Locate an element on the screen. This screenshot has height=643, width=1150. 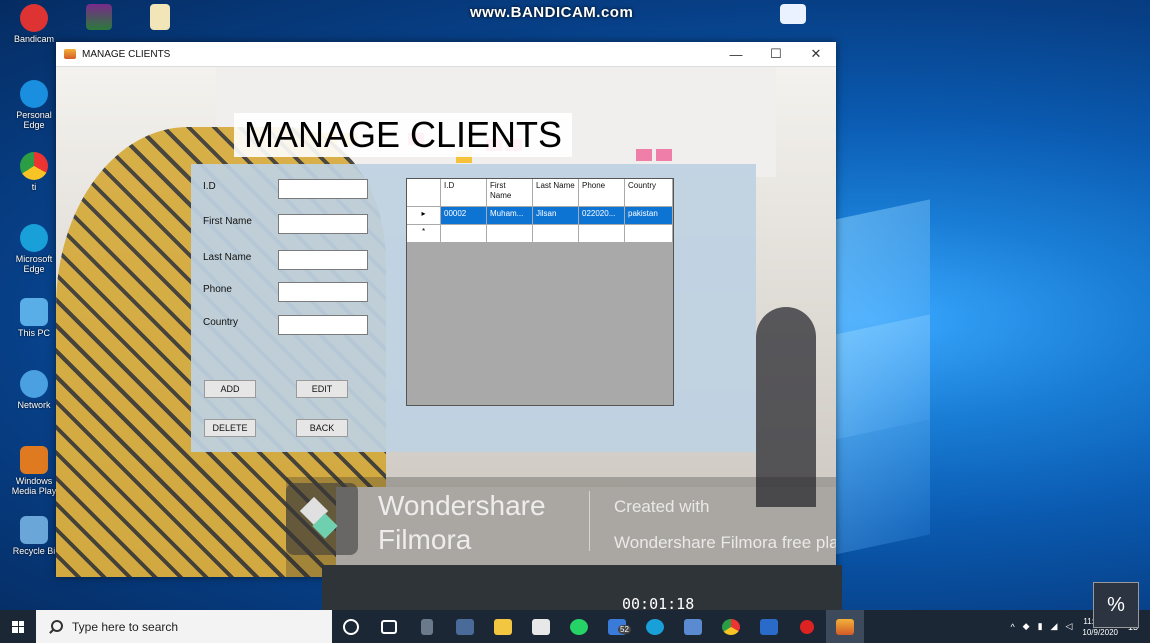
tray-chevron-icon: ^ is located at coordinates (1012, 627).